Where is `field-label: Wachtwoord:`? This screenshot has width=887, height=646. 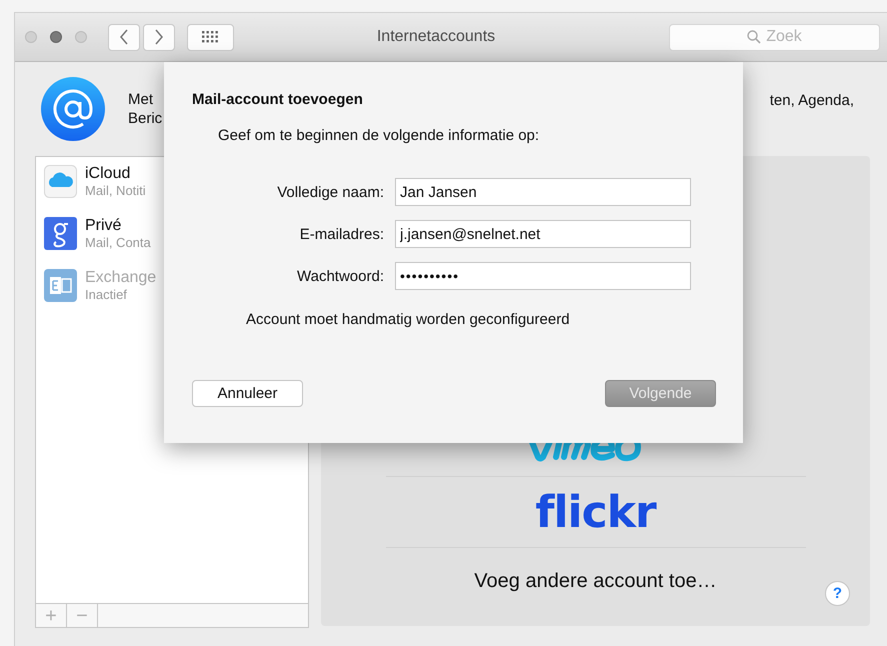 field-label: Wachtwoord: is located at coordinates (340, 276).